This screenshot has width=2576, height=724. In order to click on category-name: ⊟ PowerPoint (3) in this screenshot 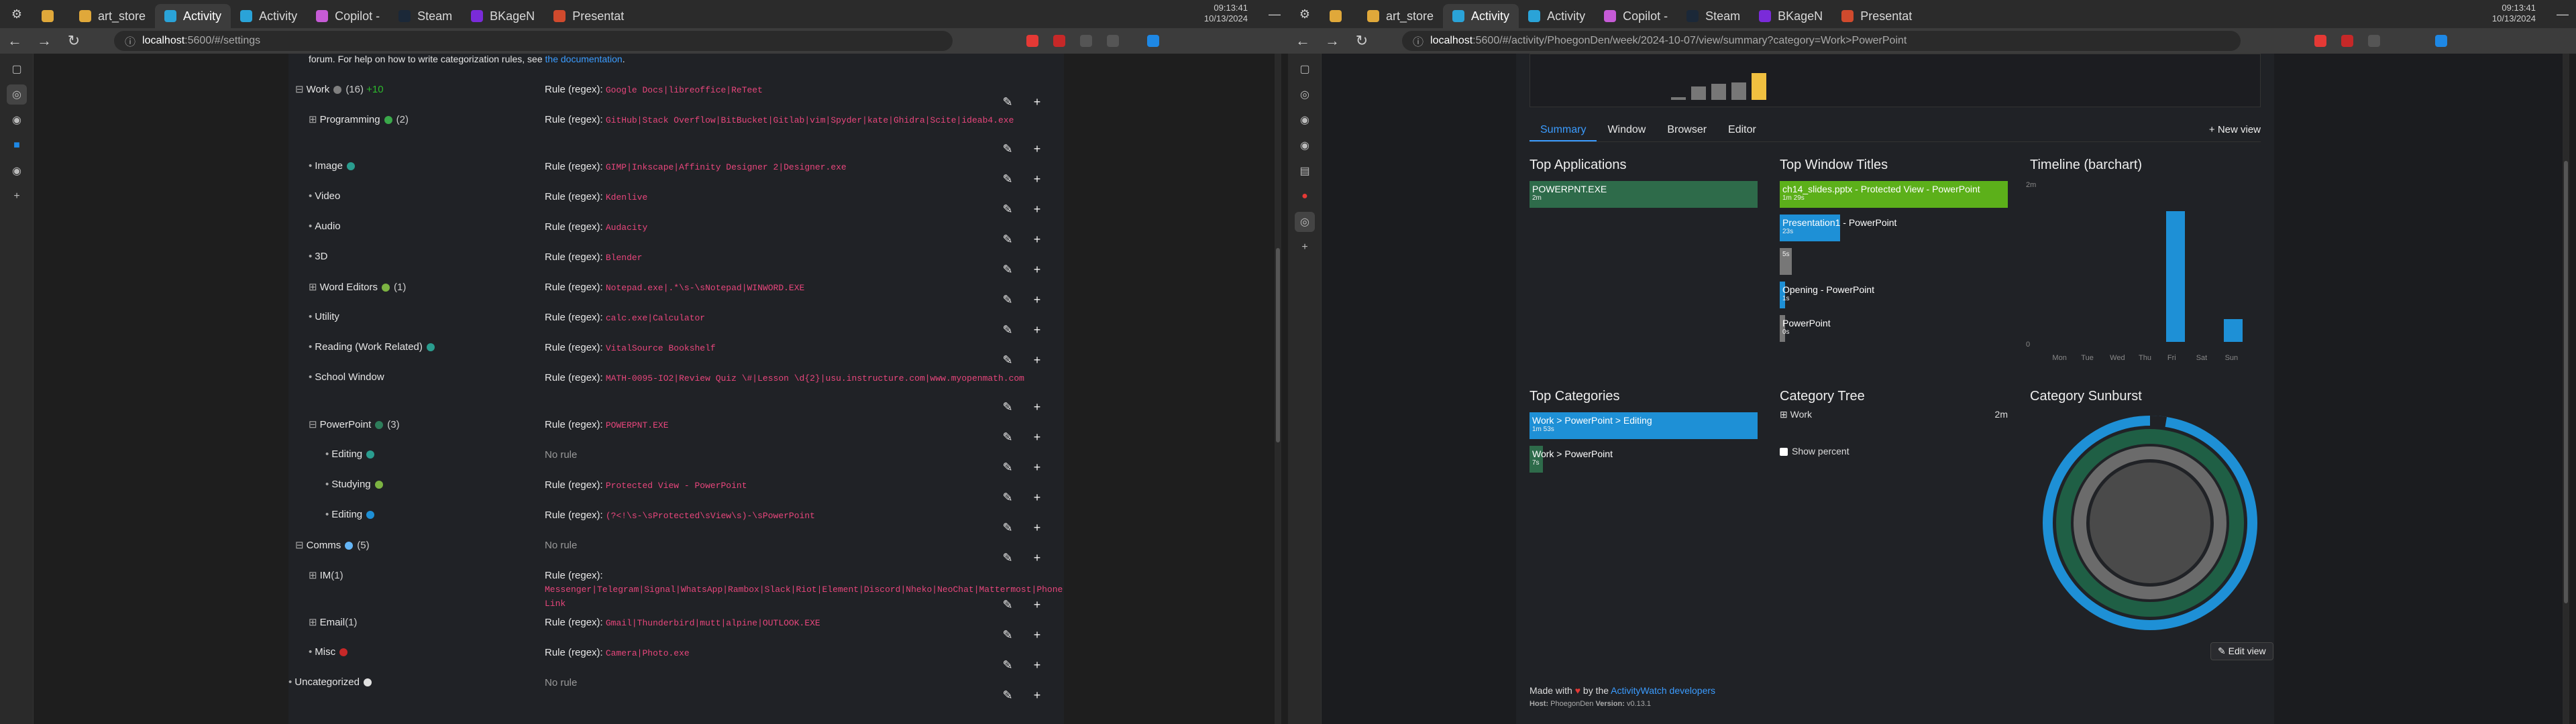, I will do `click(354, 424)`.